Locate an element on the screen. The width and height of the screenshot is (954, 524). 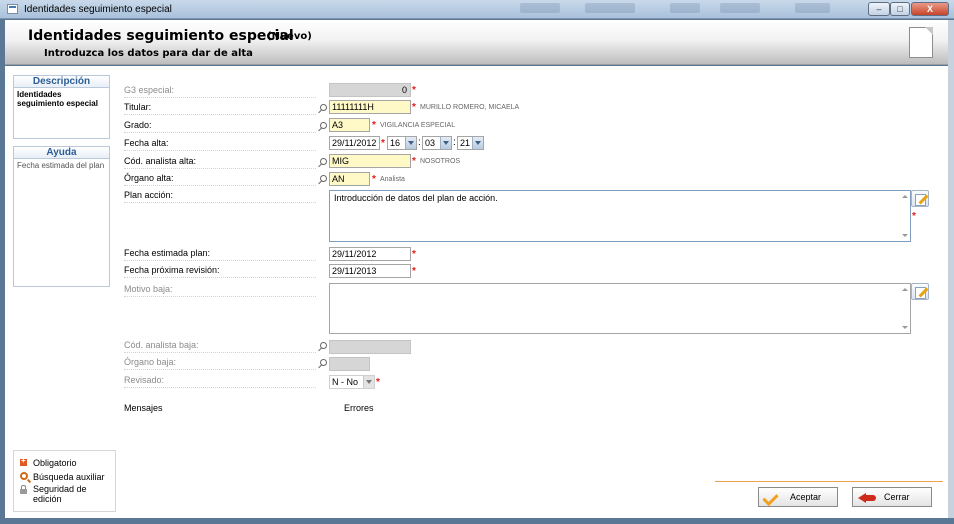
analista-alta-description: NOSOTROS is located at coordinates (440, 161).